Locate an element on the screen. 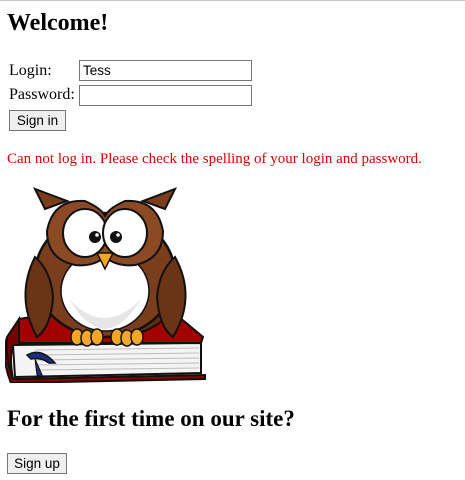  sign-in-button: Sign in is located at coordinates (37, 120).